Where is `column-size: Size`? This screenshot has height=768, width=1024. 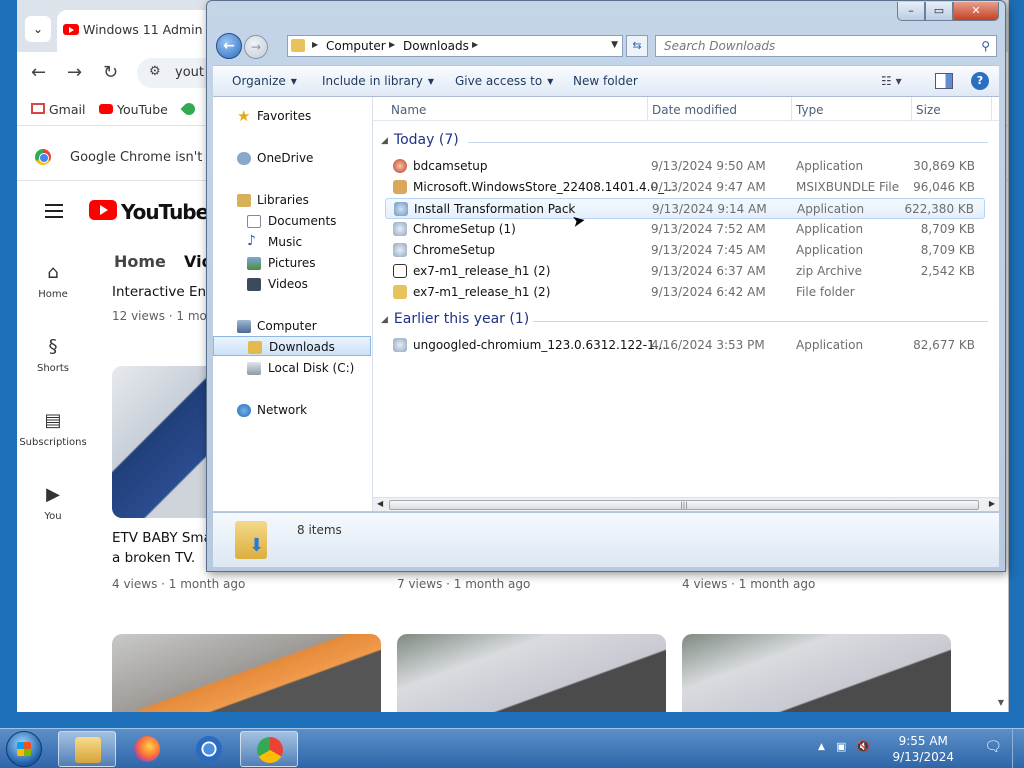 column-size: Size is located at coordinates (928, 110).